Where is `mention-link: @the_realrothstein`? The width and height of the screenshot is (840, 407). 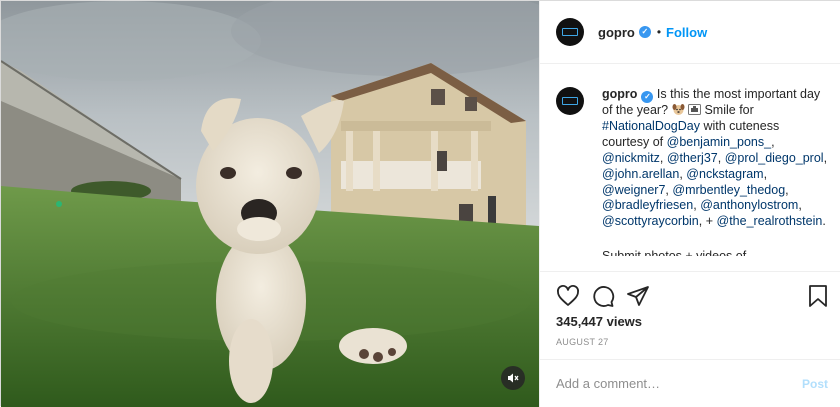
mention-link: @the_realrothstein is located at coordinates (770, 221).